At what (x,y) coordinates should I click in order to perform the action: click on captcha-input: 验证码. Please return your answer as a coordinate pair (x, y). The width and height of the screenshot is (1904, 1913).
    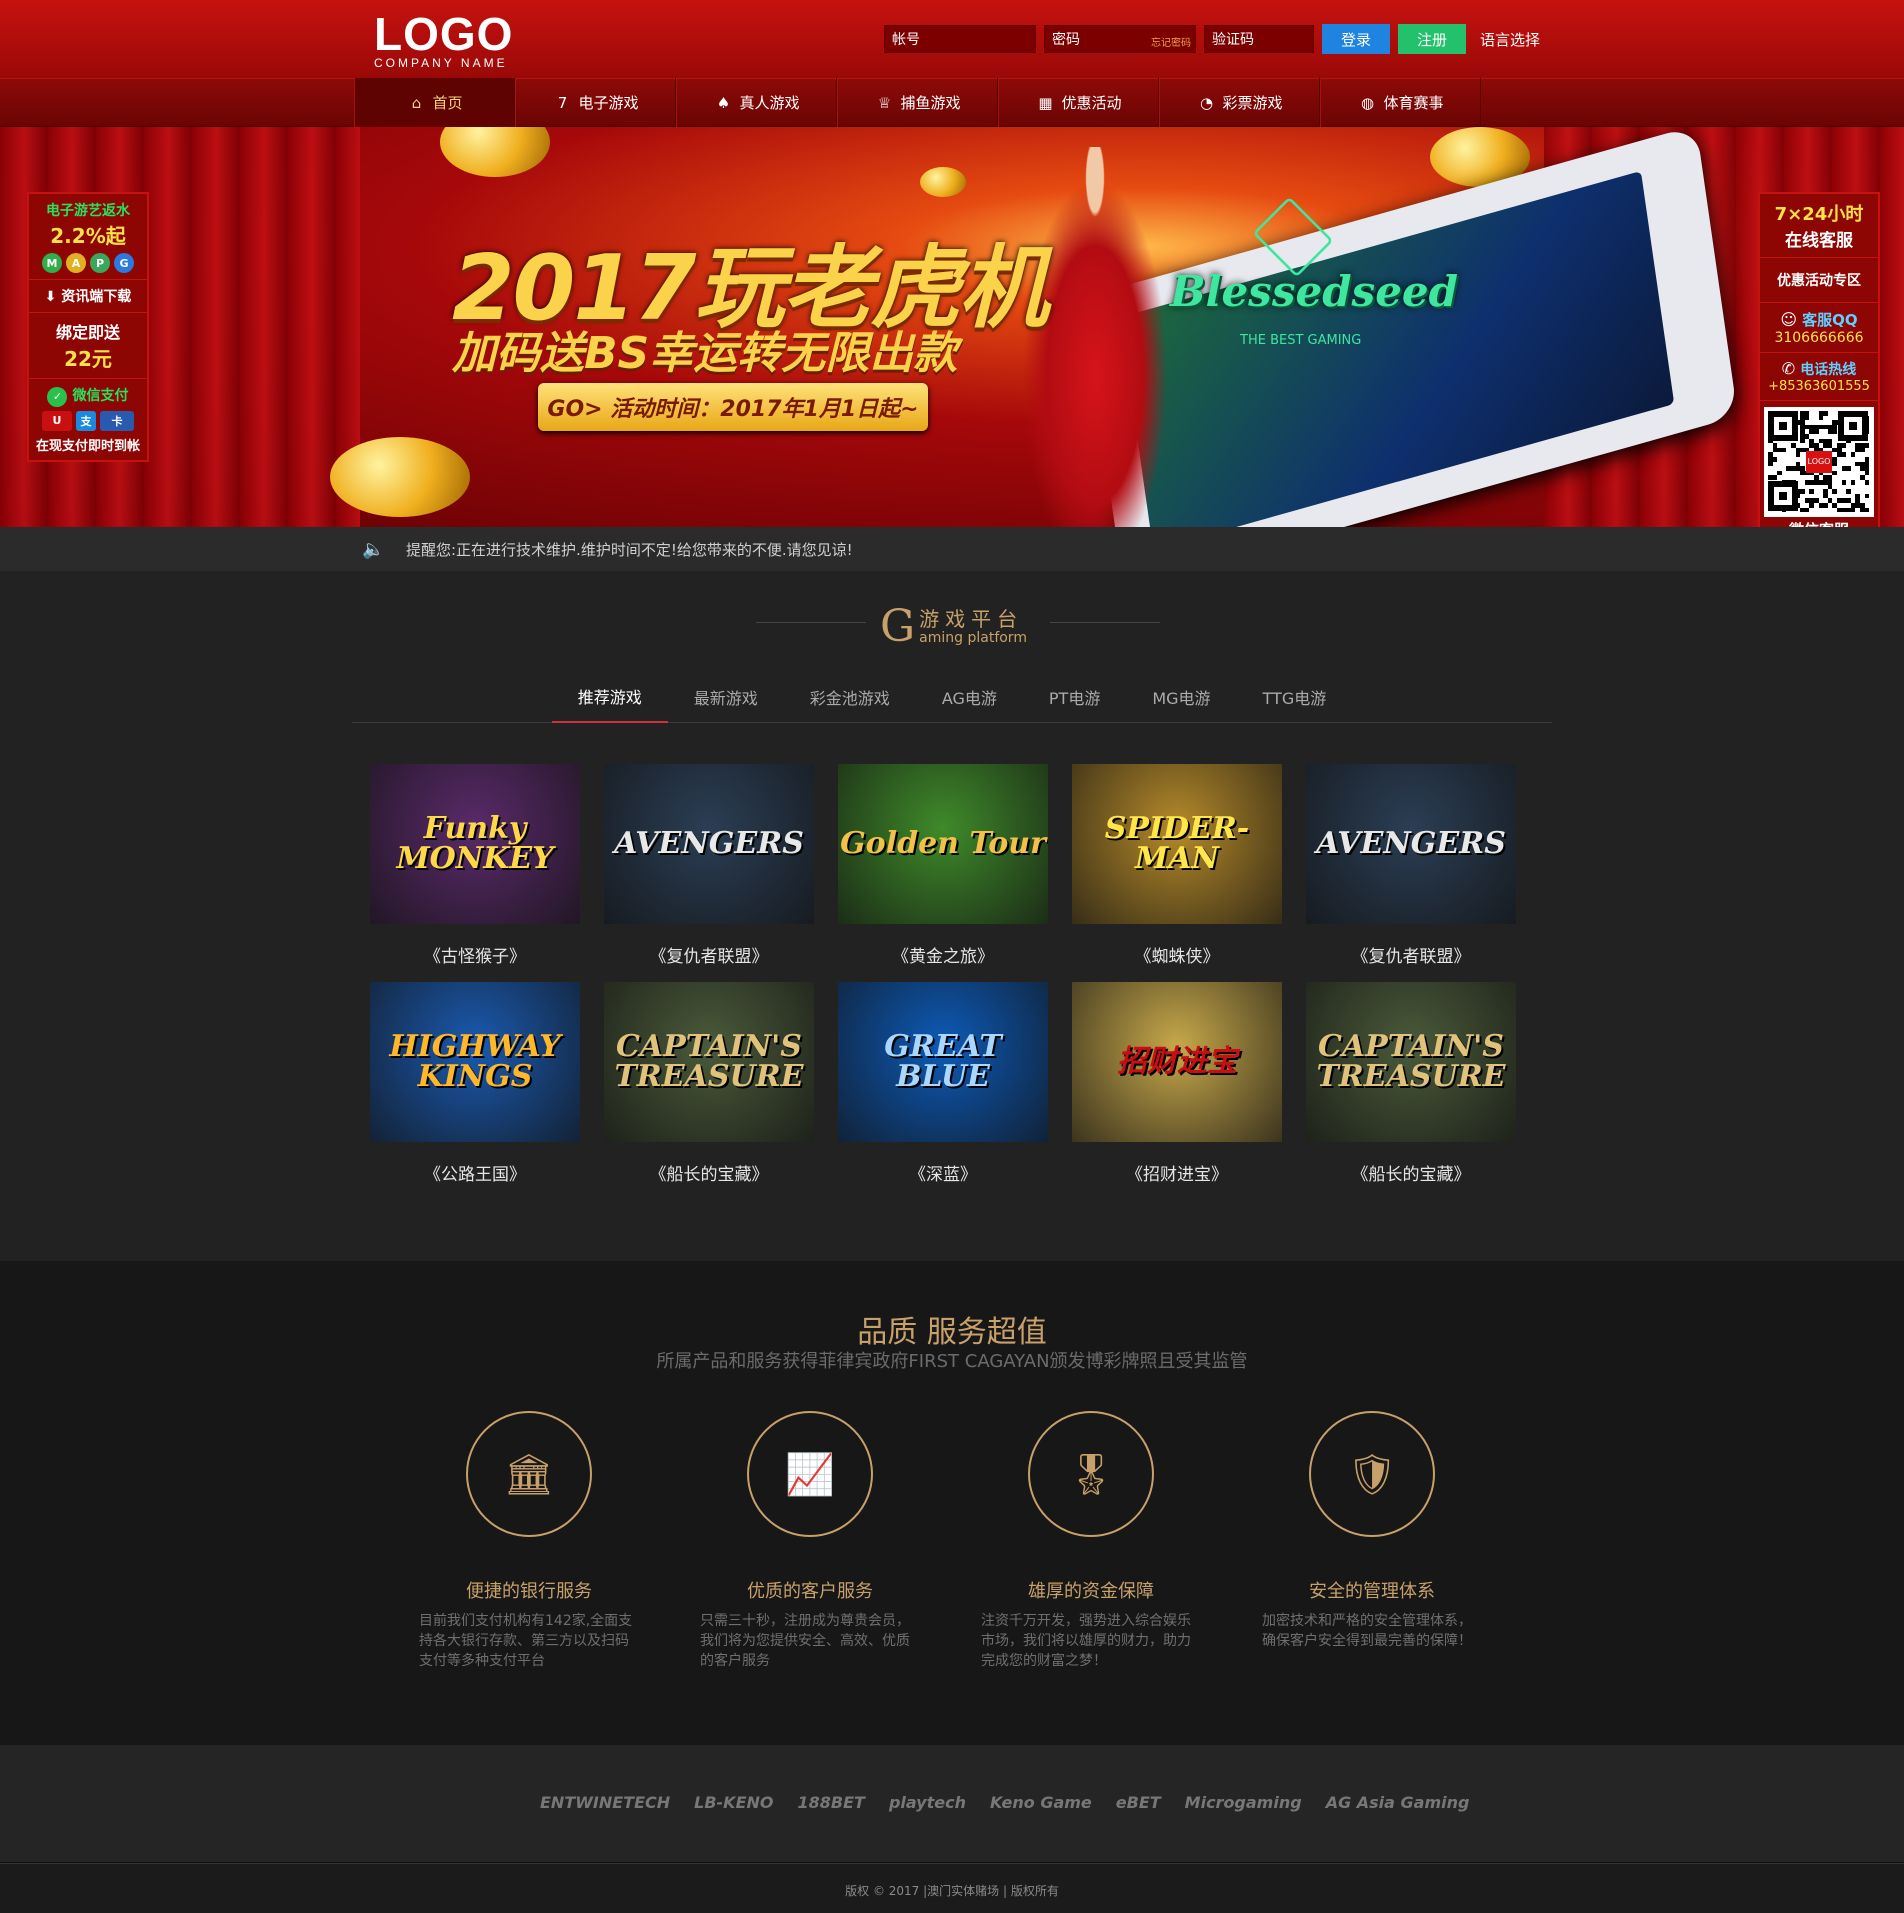
    Looking at the image, I should click on (1259, 39).